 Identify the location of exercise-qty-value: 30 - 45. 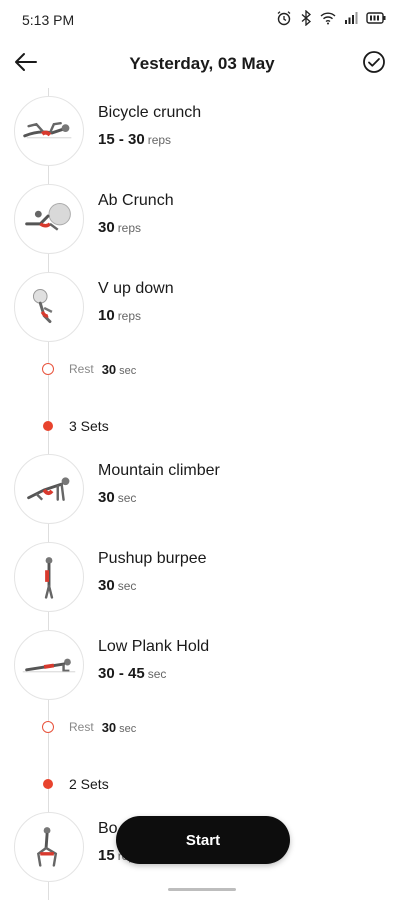
(121, 673).